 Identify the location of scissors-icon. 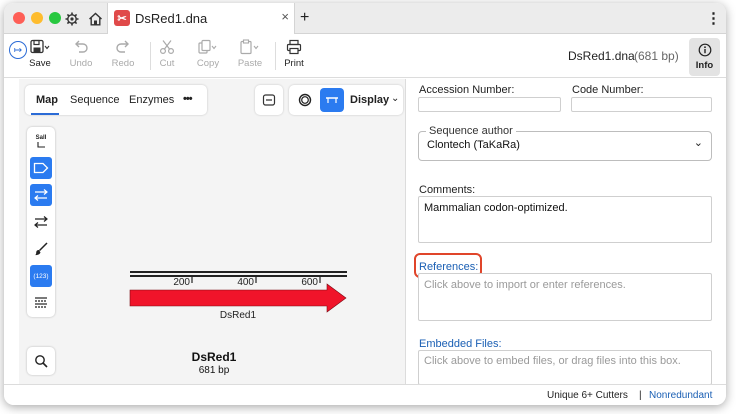
(167, 47).